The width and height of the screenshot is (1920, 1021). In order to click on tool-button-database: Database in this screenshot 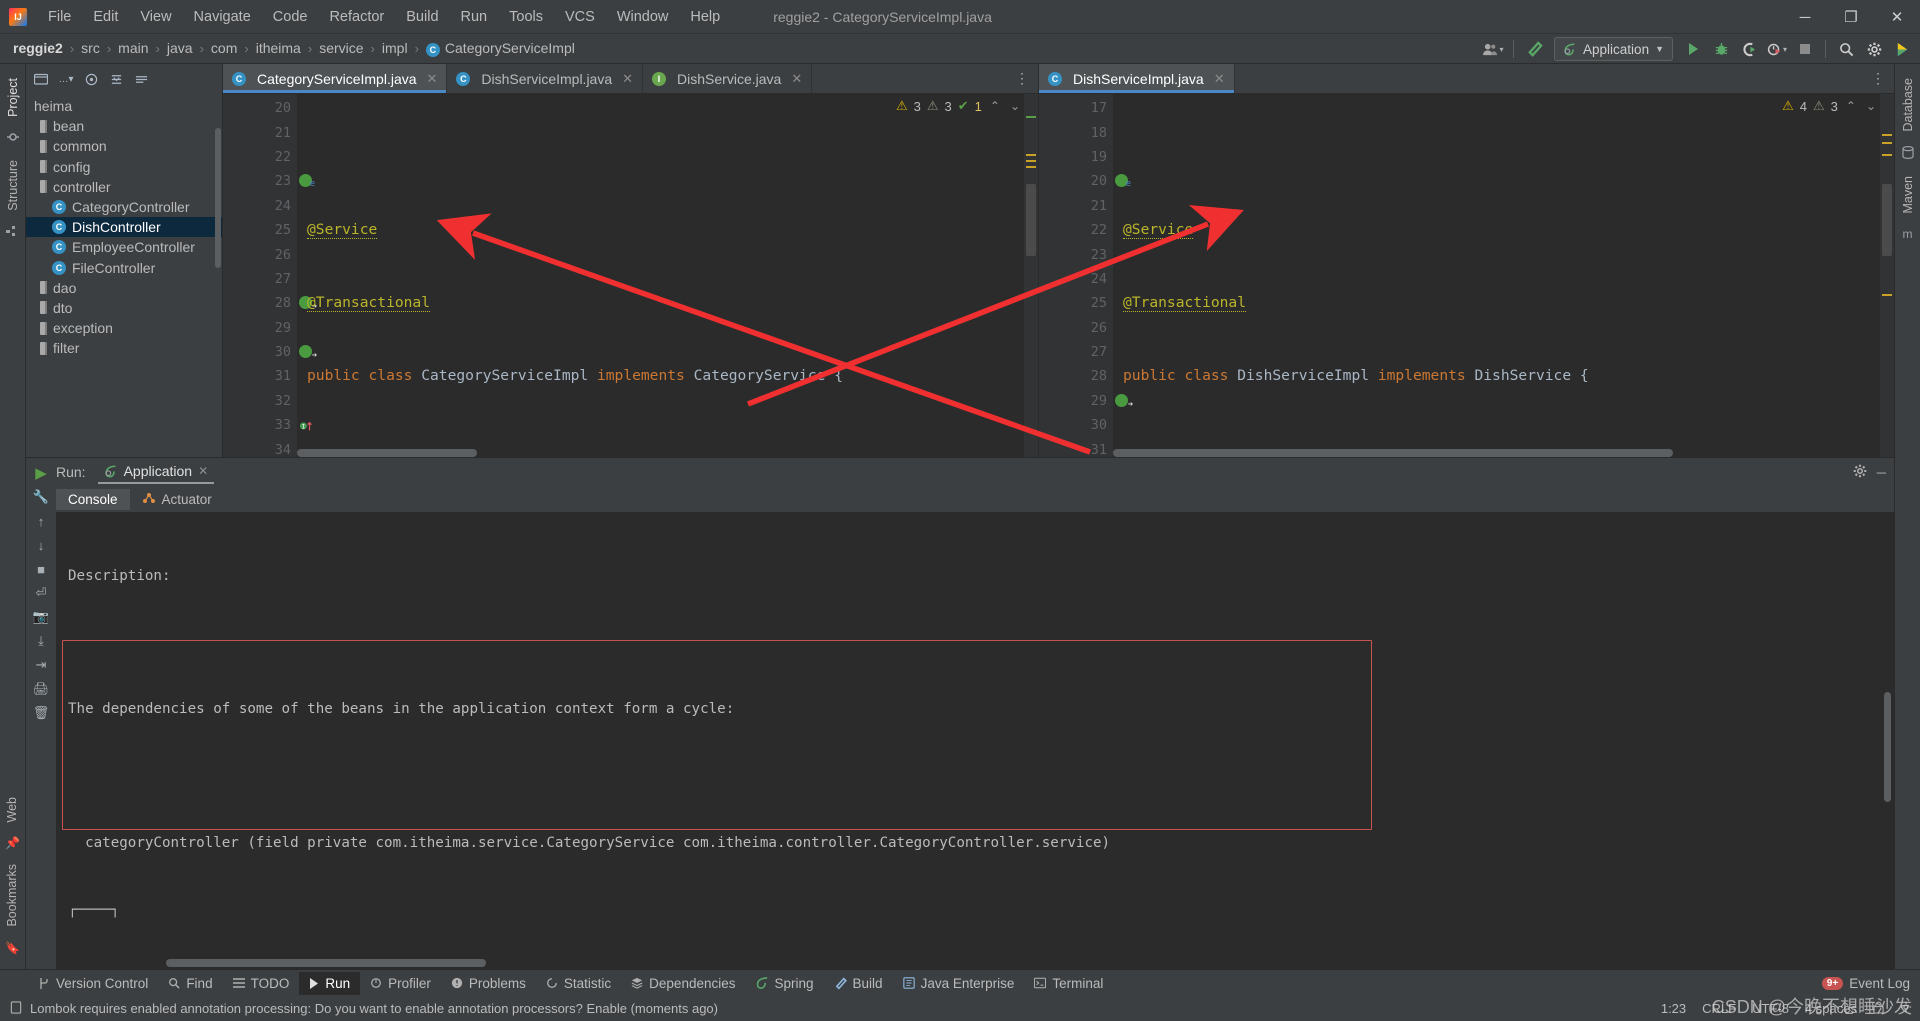, I will do `click(1908, 105)`.